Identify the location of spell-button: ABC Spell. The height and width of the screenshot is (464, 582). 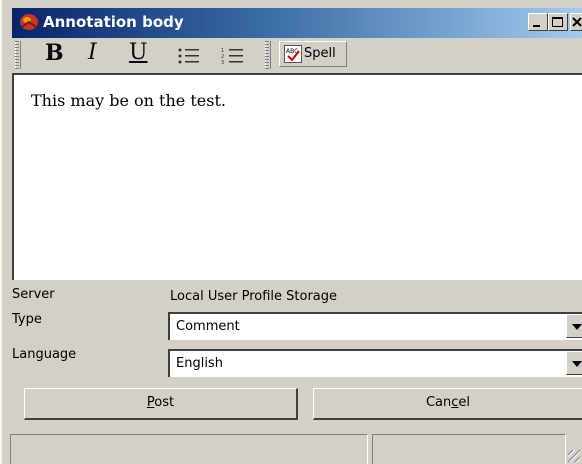
(313, 54).